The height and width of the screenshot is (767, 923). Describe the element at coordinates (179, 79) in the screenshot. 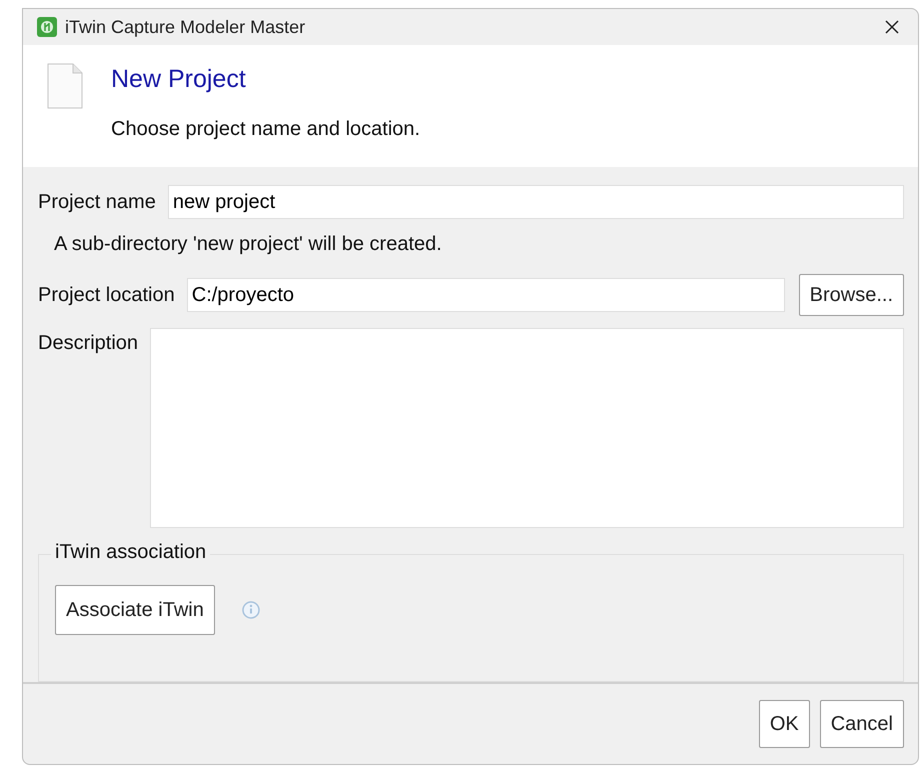

I see `dialog-heading: New Project` at that location.